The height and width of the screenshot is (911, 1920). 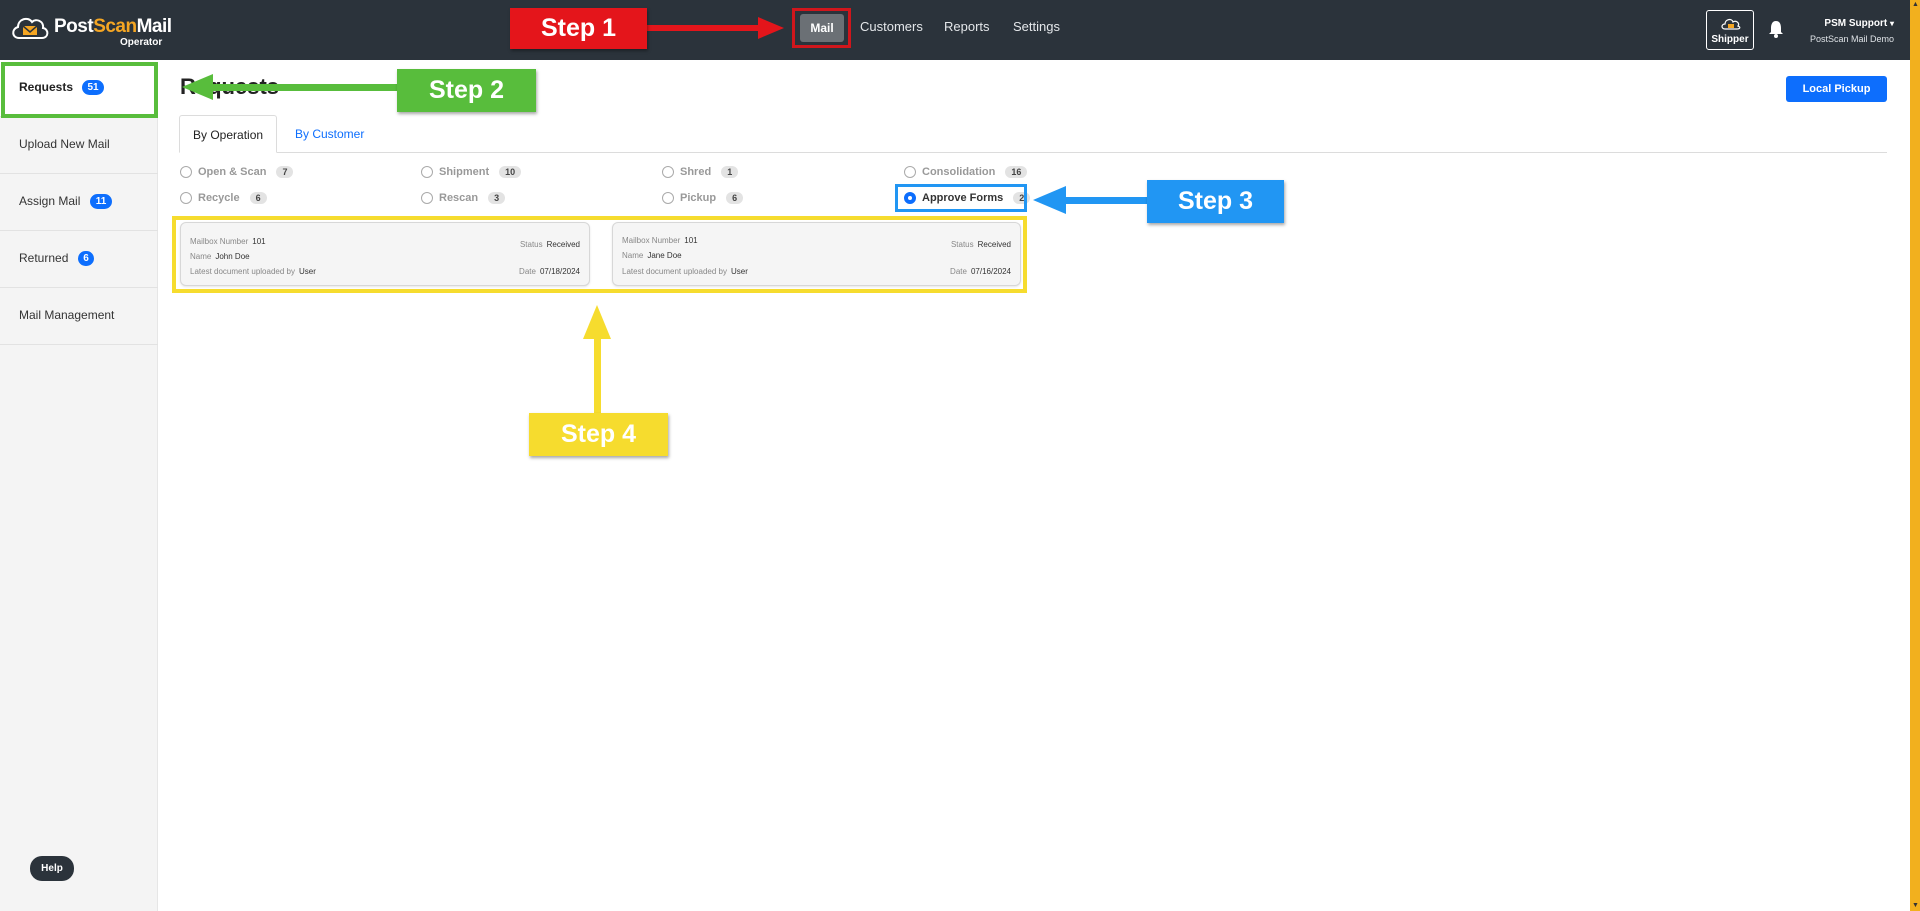 I want to click on step4-arrow-icon, so click(x=597, y=359).